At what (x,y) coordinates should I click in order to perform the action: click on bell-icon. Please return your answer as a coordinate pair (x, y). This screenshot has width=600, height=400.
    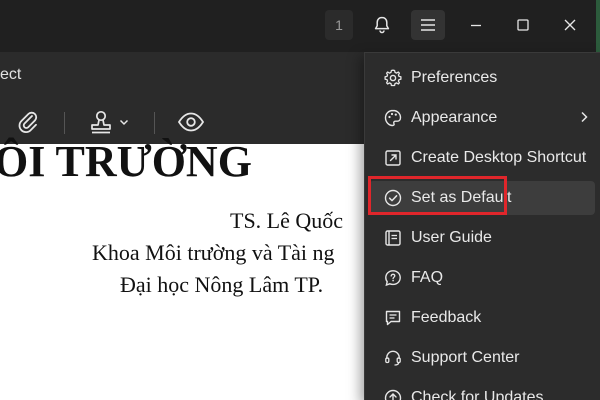
    Looking at the image, I should click on (382, 25).